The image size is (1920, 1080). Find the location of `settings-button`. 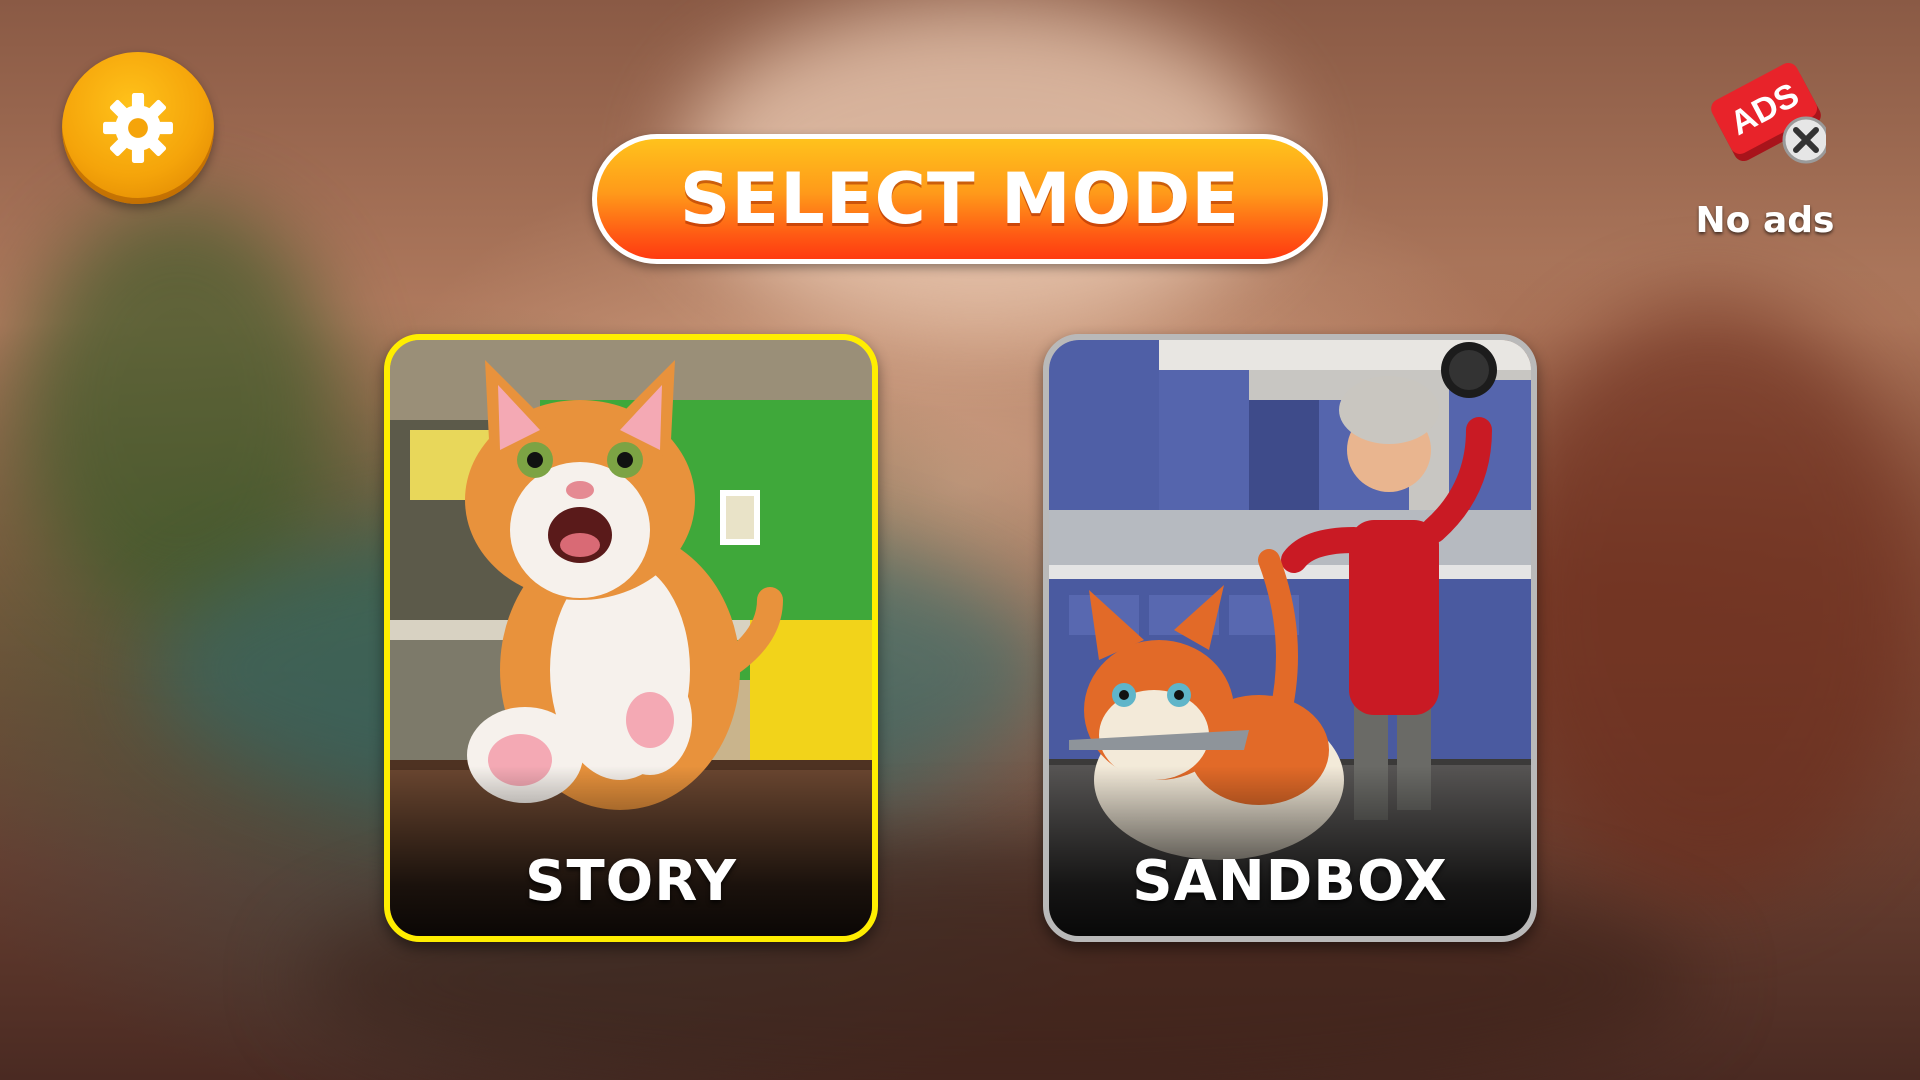

settings-button is located at coordinates (138, 128).